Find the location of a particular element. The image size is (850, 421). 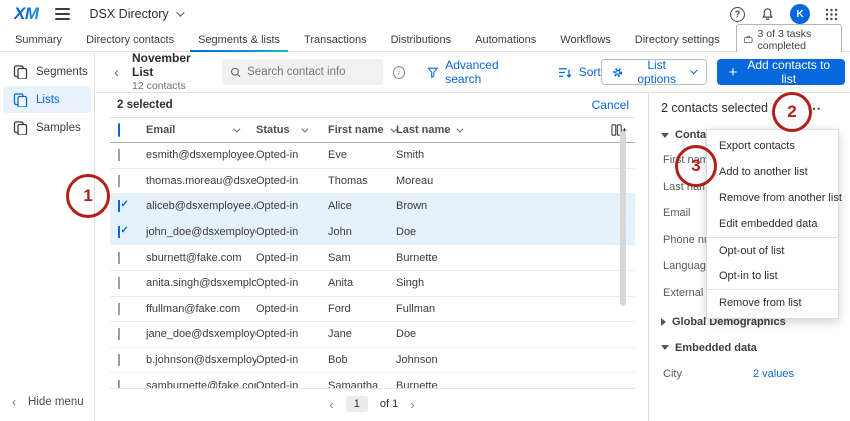

context-menu-item: Remove from list is located at coordinates (772, 302).